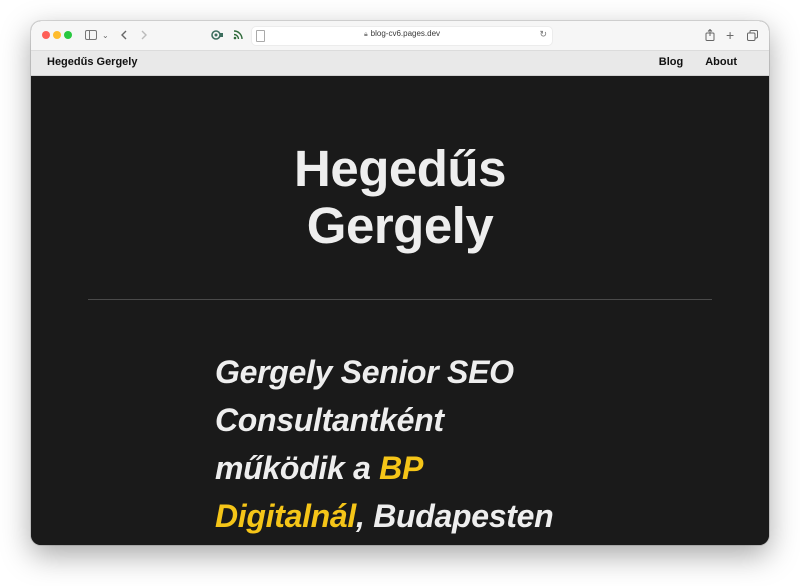 The width and height of the screenshot is (800, 586). What do you see at coordinates (144, 35) in the screenshot?
I see `forward-icon` at bounding box center [144, 35].